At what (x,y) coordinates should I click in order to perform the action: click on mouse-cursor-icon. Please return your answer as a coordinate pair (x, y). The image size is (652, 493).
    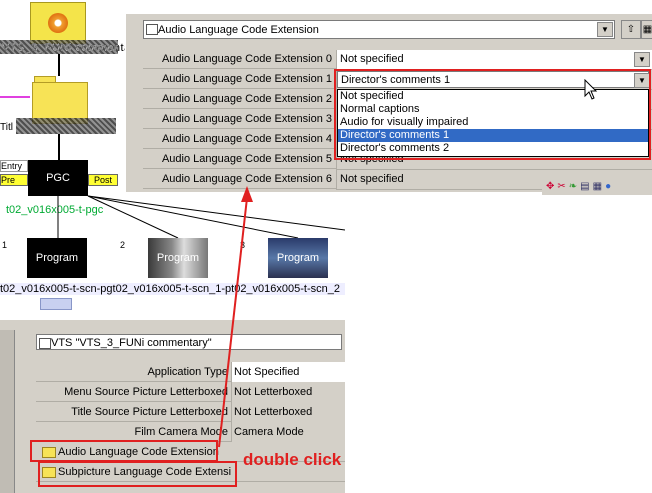
    Looking at the image, I should click on (591, 89).